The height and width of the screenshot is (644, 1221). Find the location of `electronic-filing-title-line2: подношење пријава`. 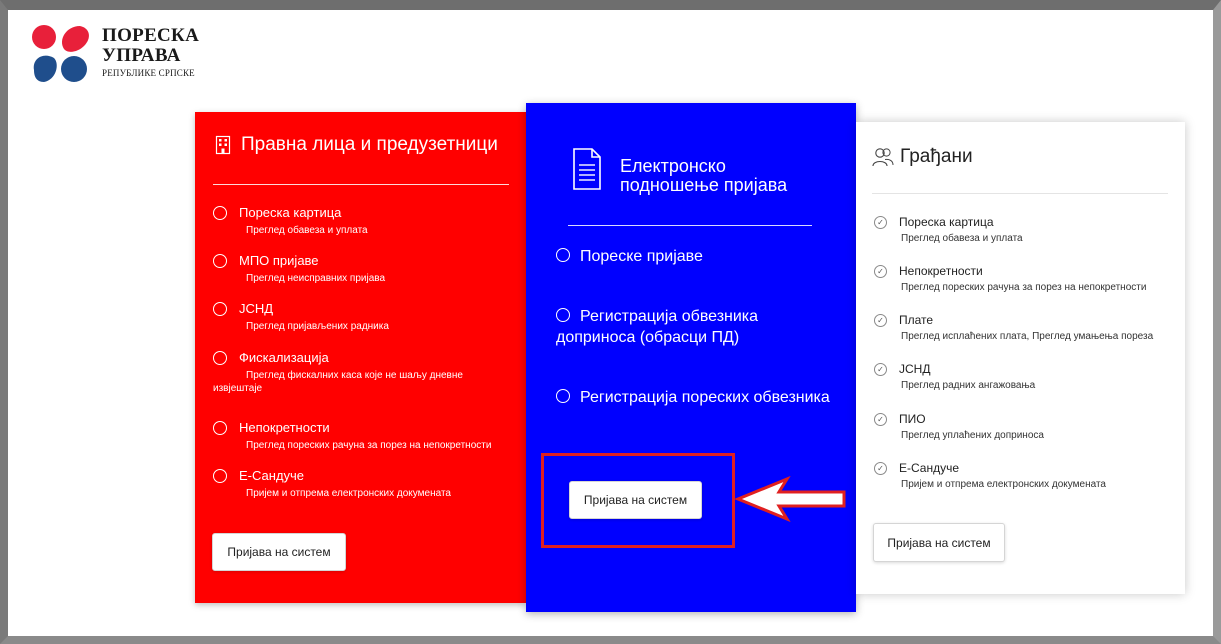

electronic-filing-title-line2: подношење пријава is located at coordinates (704, 185).